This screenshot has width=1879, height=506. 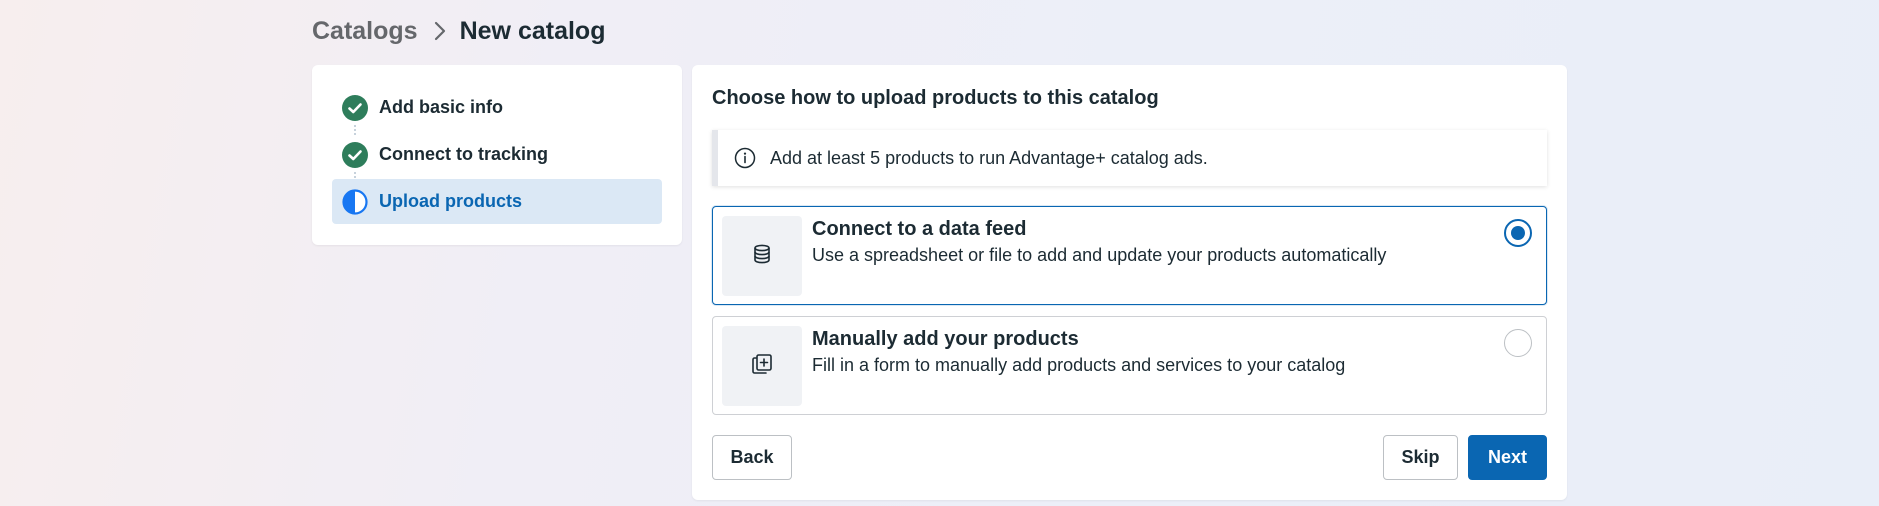 I want to click on skip-button: Skip, so click(x=1420, y=457).